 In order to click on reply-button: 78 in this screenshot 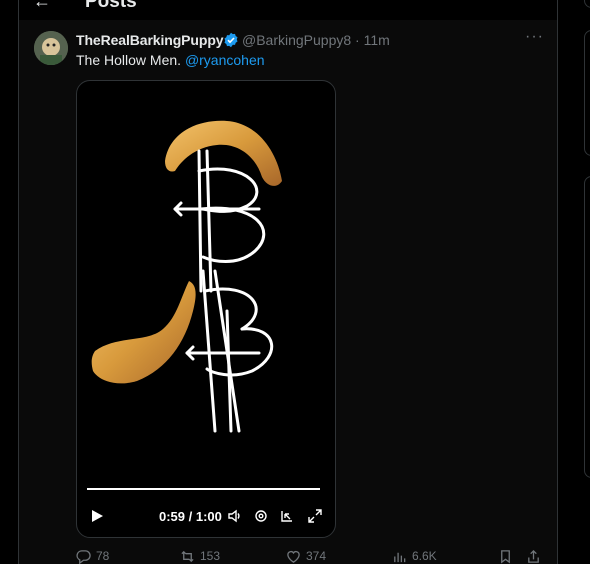, I will do `click(92, 556)`.